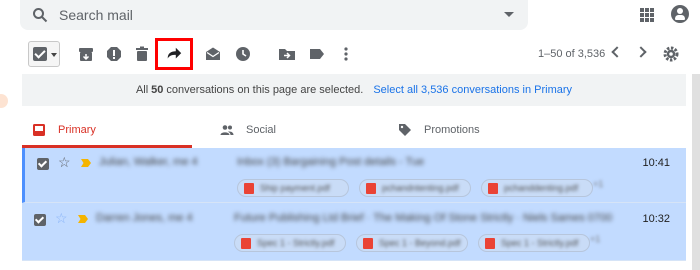  Describe the element at coordinates (541, 188) in the screenshot. I see `attachment-name: pchanddenting.pdf` at that location.